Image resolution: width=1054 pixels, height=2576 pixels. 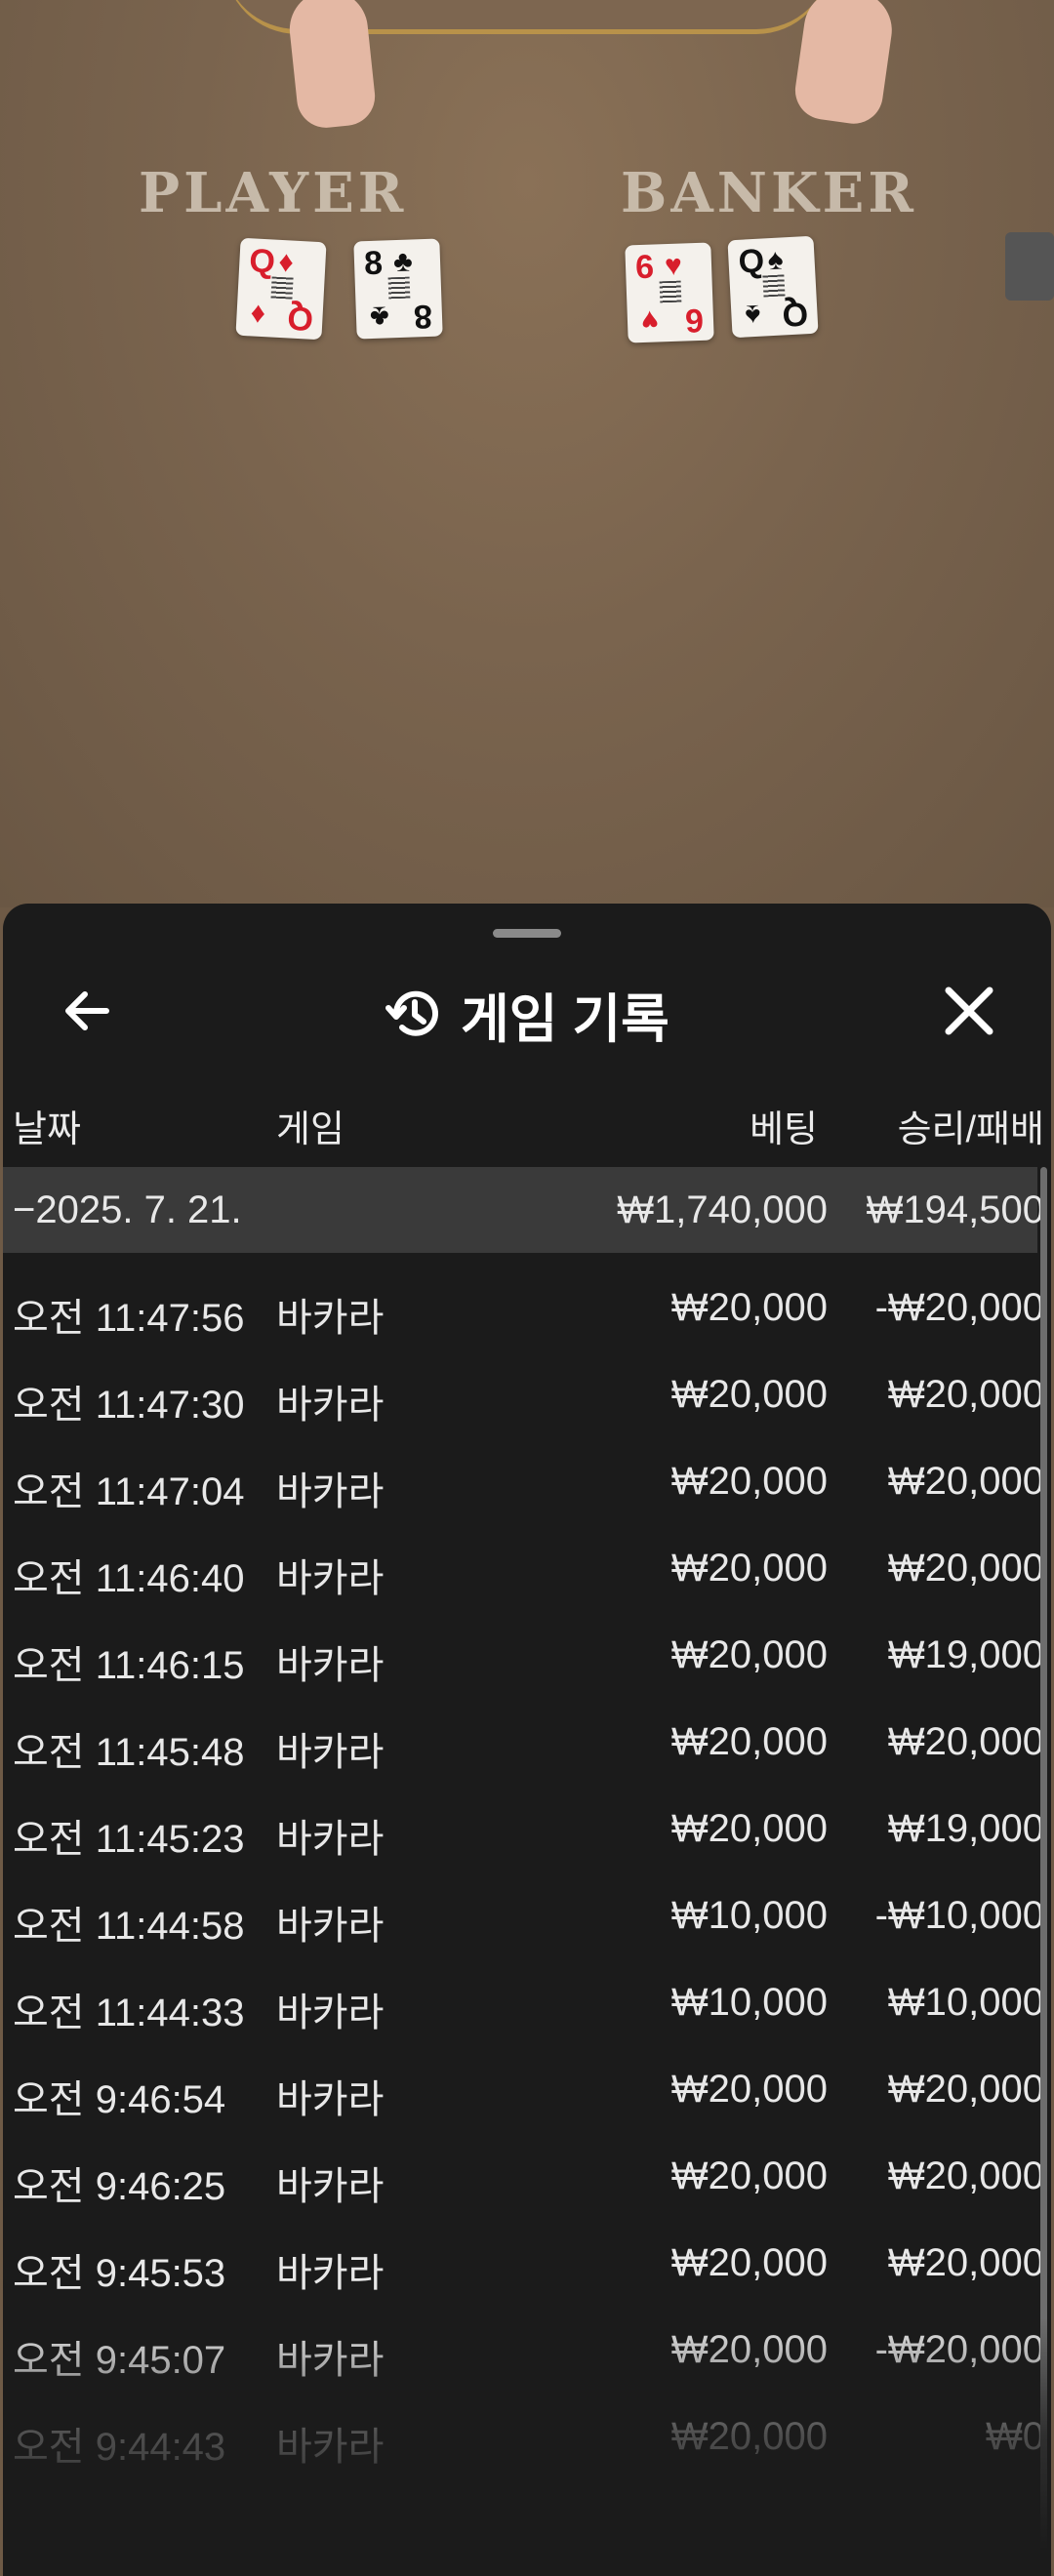 I want to click on column-header-game: 게임, so click(x=311, y=1129).